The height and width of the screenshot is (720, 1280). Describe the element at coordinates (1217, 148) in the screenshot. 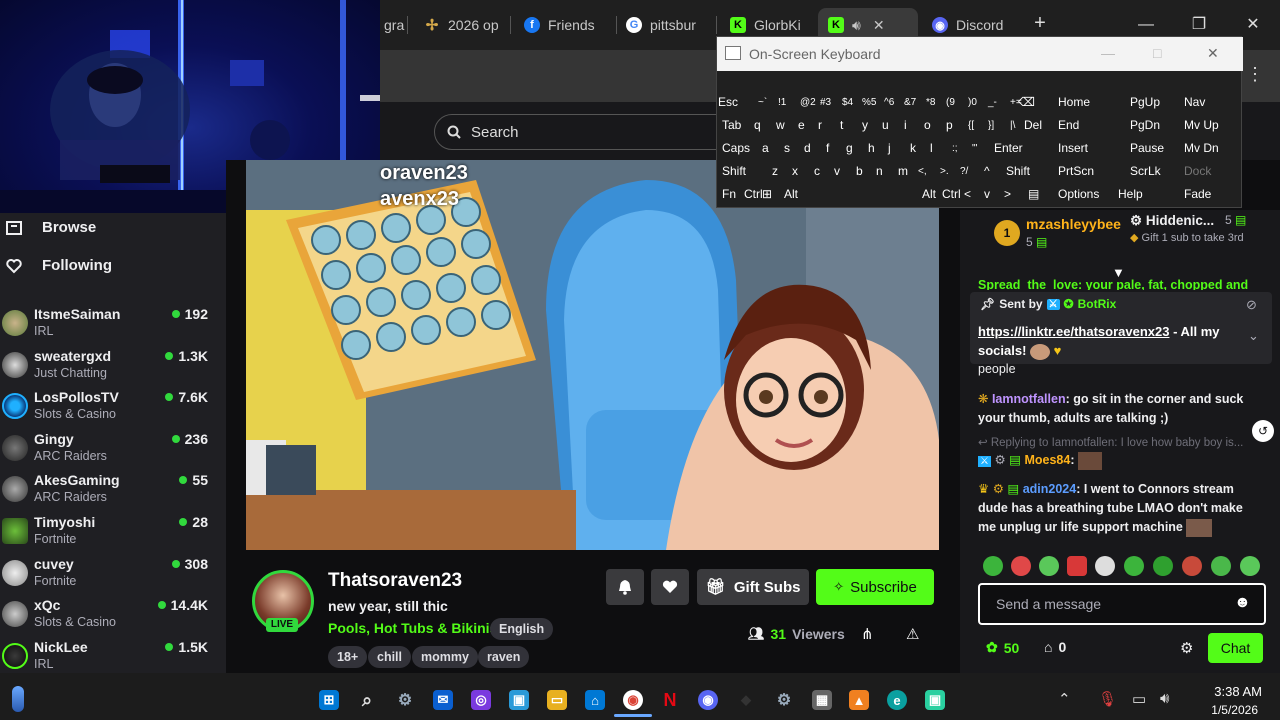

I see `osk-key: Mv Dn` at that location.